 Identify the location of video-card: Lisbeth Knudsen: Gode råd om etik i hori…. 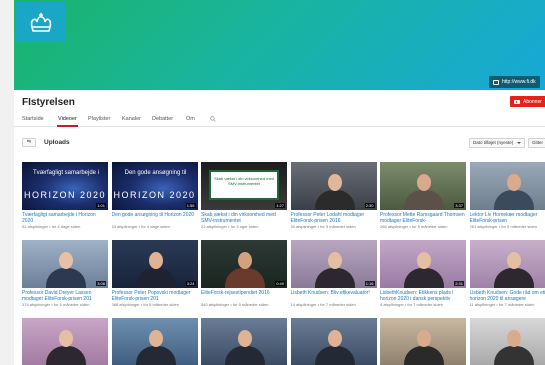
(507, 273).